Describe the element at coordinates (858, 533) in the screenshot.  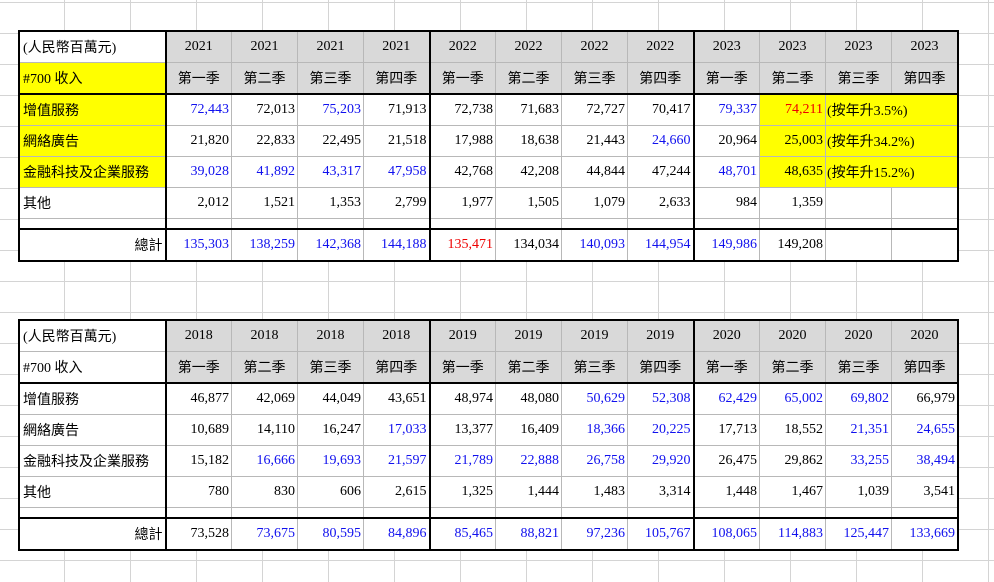
I see `total-cell: 125,447` at that location.